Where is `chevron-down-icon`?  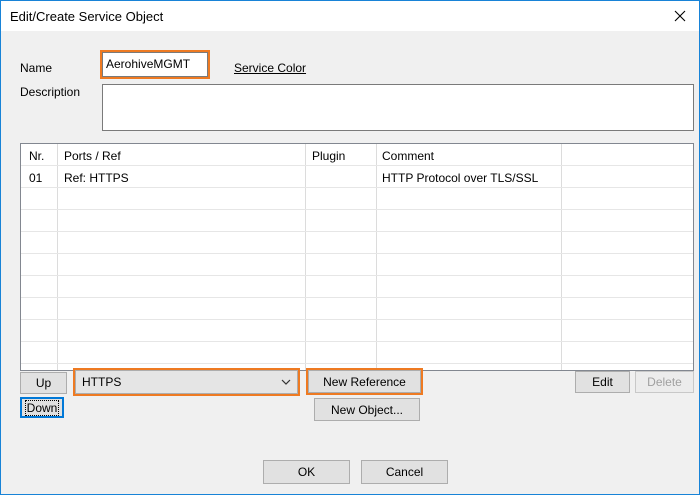
chevron-down-icon is located at coordinates (286, 382).